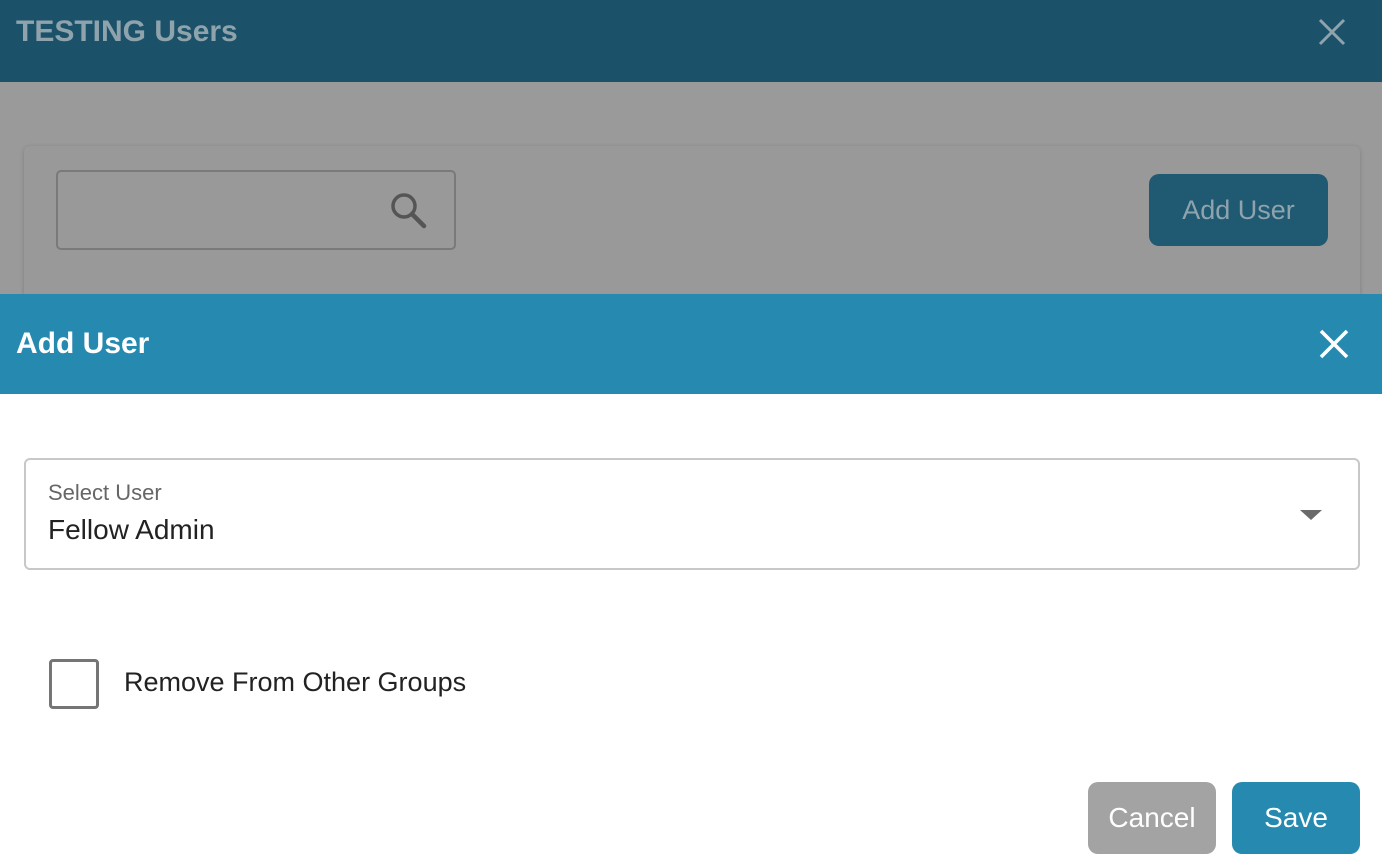  What do you see at coordinates (74, 684) in the screenshot?
I see `remove-from-other-groups-checkbox` at bounding box center [74, 684].